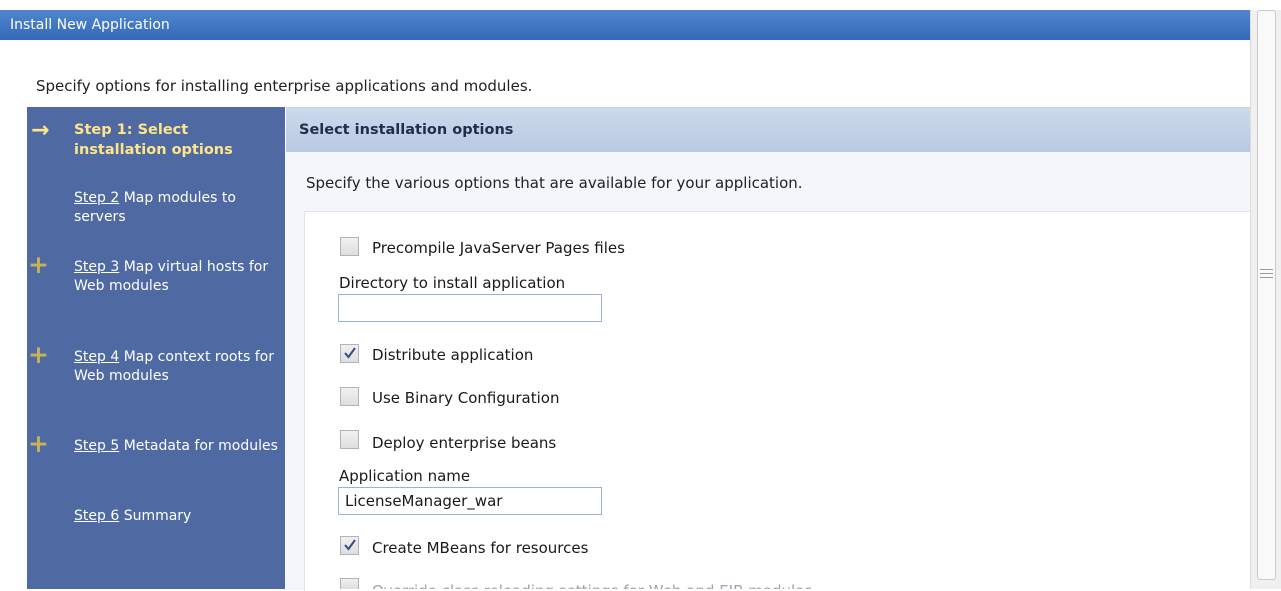 The width and height of the screenshot is (1281, 591). I want to click on vertical-scrollbar, so click(1265, 299).